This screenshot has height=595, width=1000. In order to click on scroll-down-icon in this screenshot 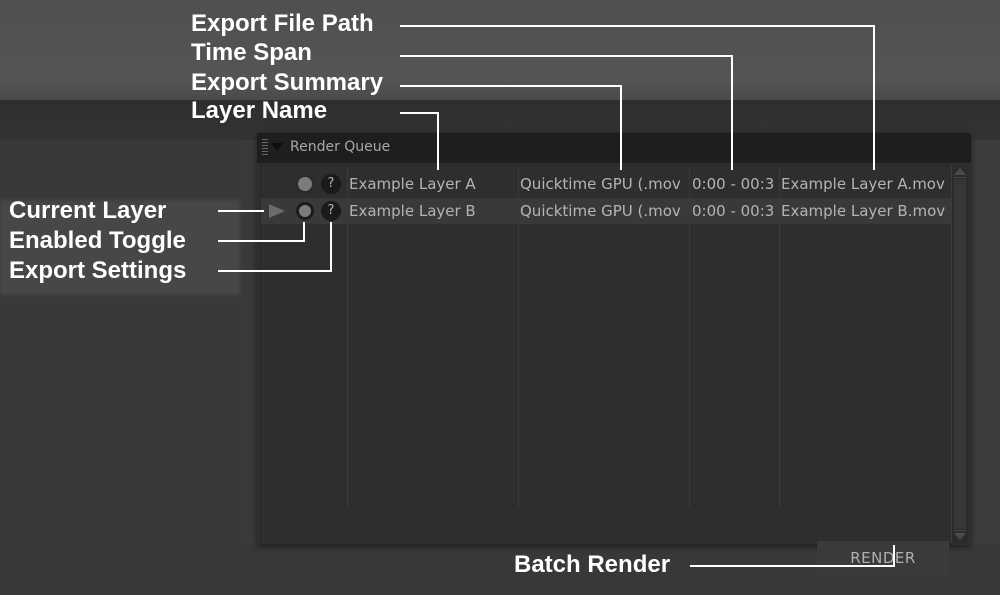, I will do `click(960, 535)`.